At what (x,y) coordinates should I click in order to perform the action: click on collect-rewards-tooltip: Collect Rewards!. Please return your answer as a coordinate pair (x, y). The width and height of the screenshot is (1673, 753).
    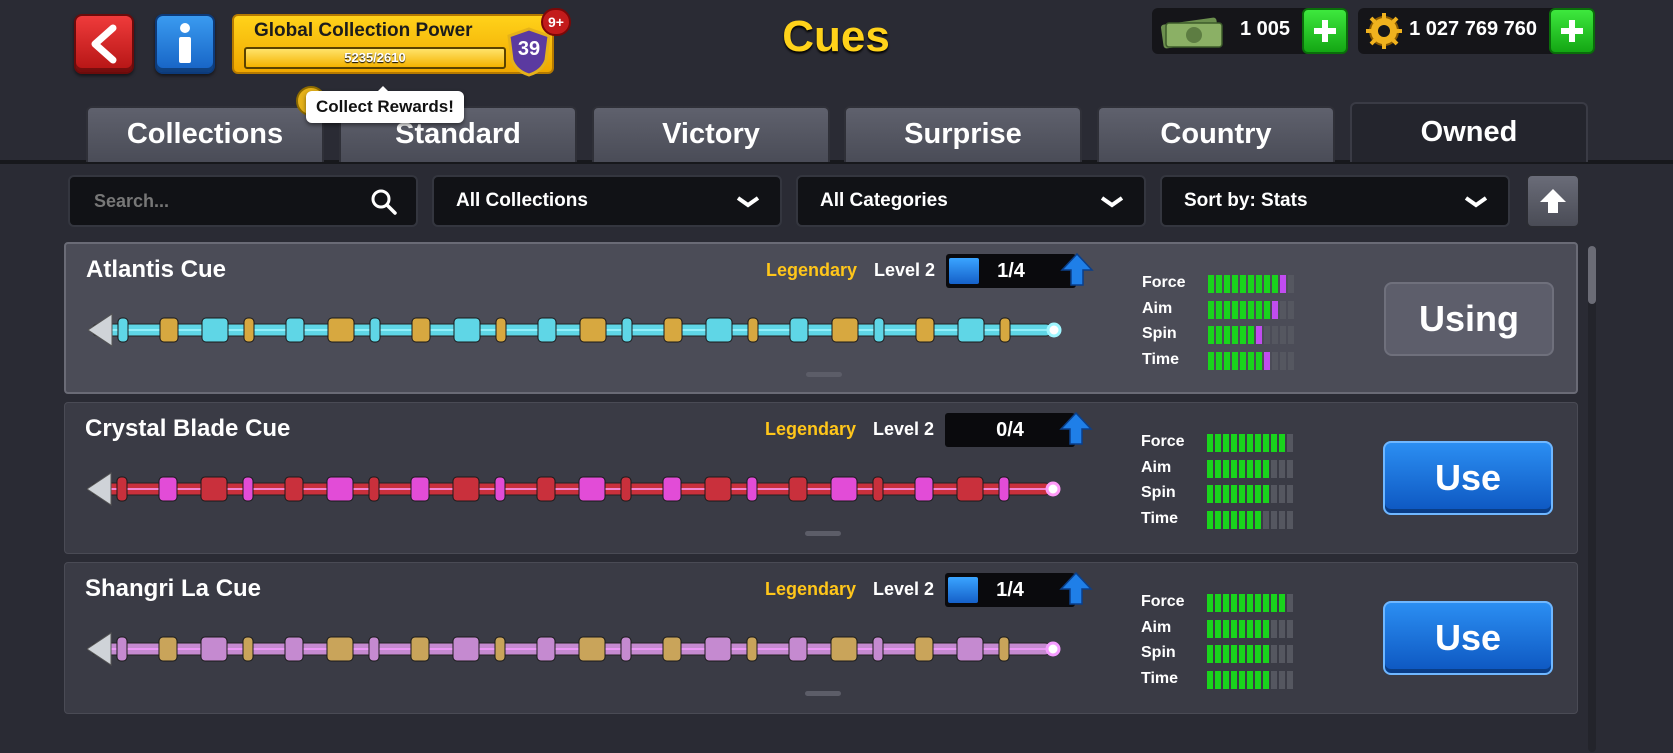
    Looking at the image, I should click on (385, 104).